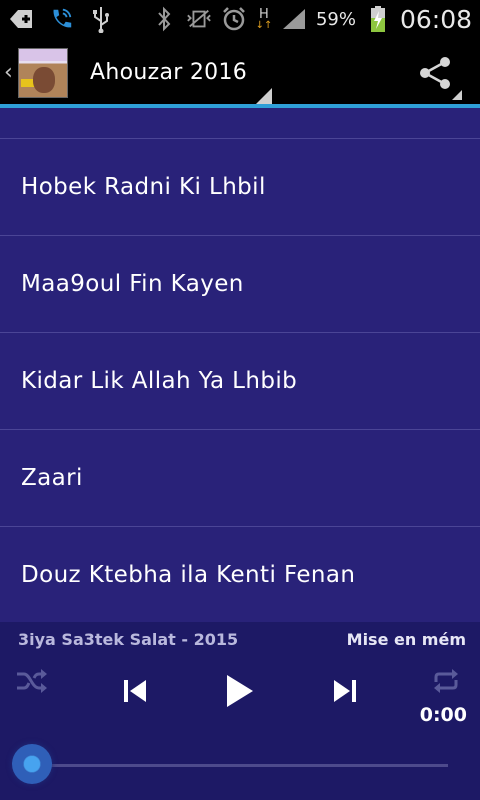  I want to click on song-title: Kidar Lik Allah Ya Lhbib, so click(159, 381).